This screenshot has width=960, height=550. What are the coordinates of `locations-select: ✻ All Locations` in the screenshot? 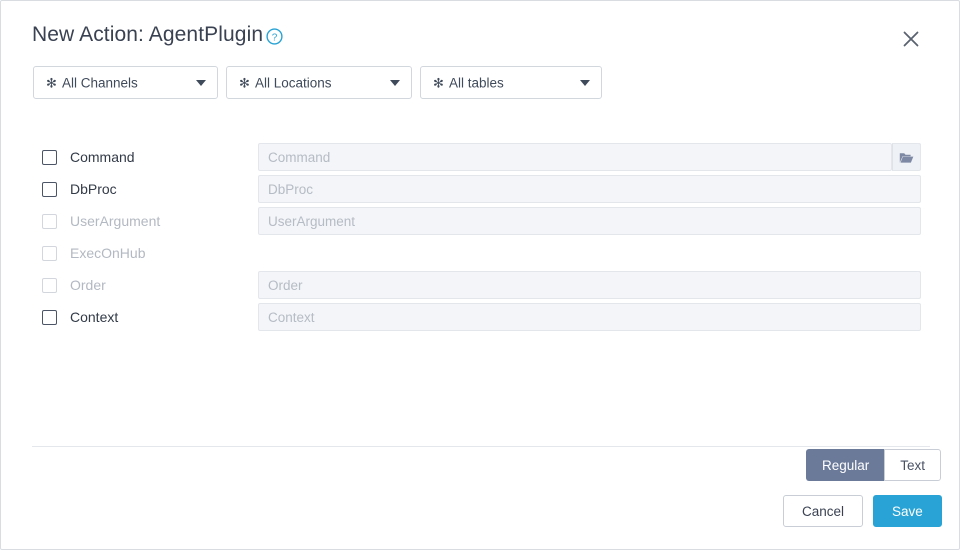 It's located at (319, 82).